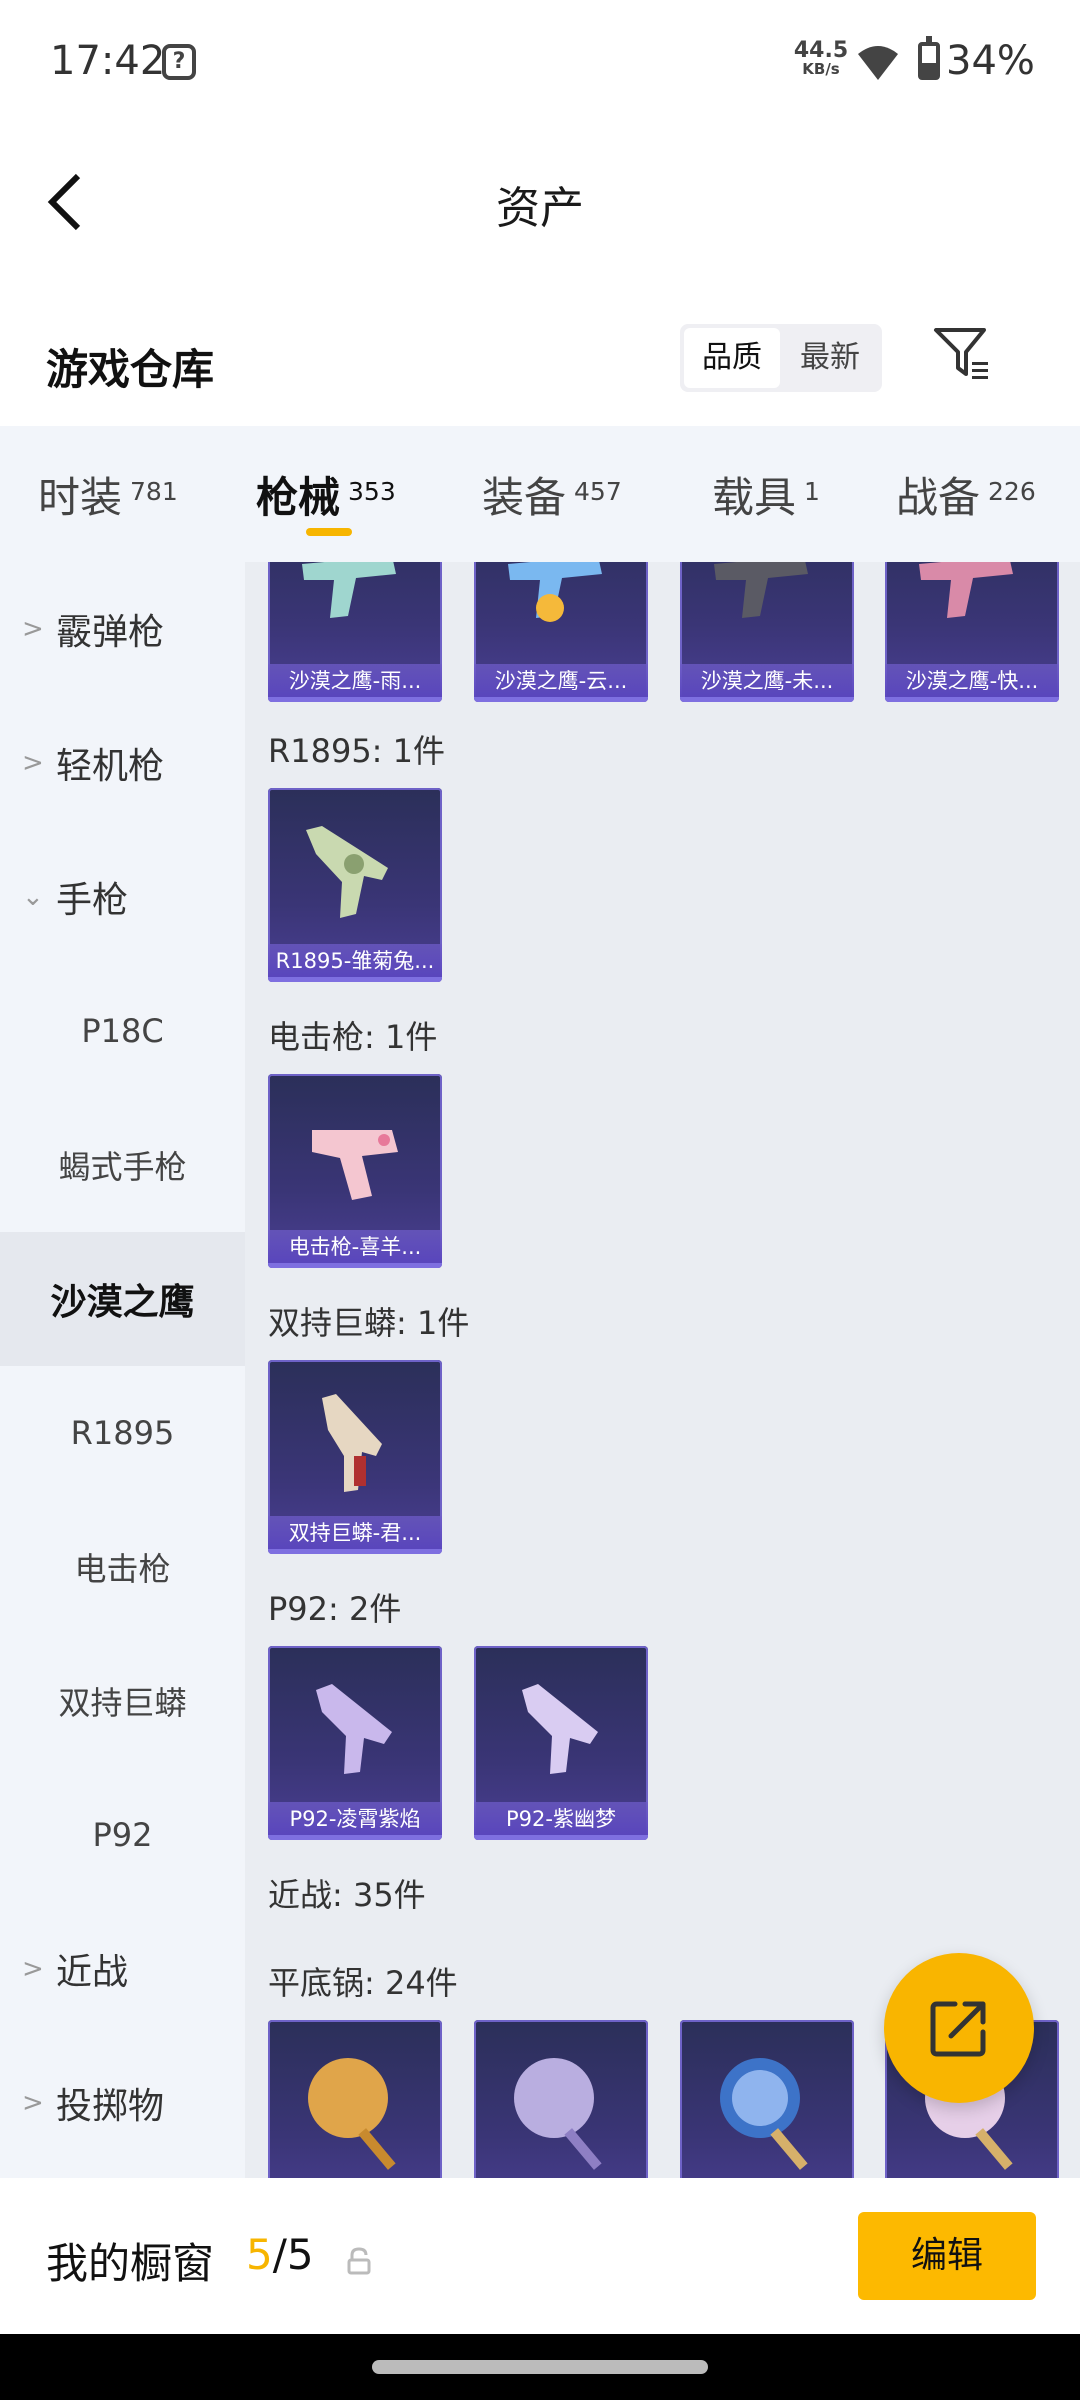  Describe the element at coordinates (122, 897) in the screenshot. I see `sidebar-item-pistol: ⌄ 手枪` at that location.